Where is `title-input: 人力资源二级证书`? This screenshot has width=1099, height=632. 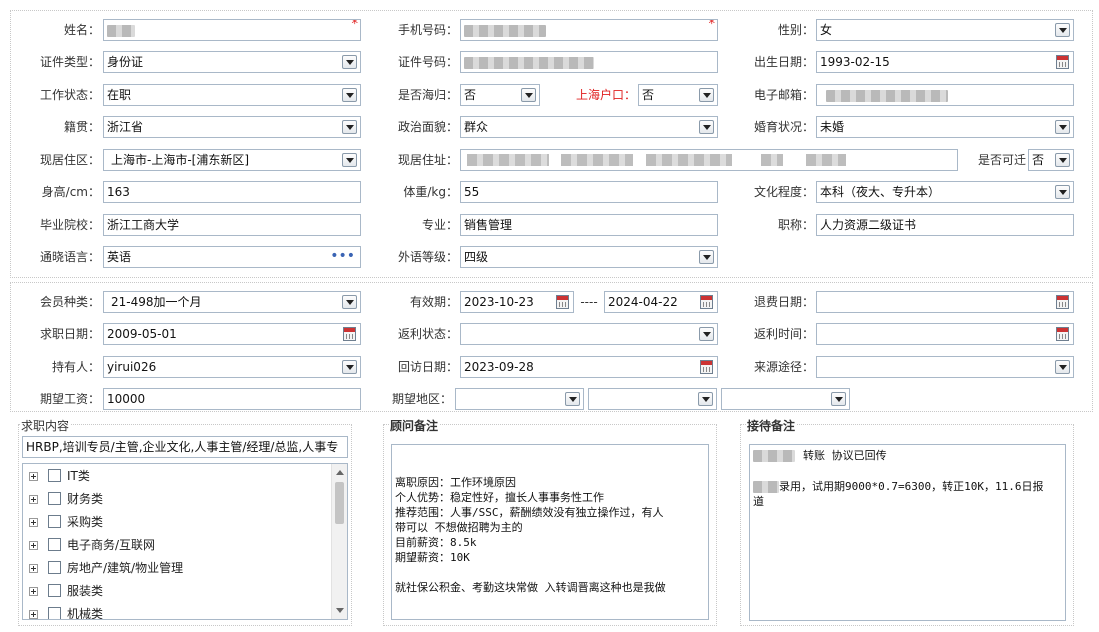 title-input: 人力资源二级证书 is located at coordinates (945, 225).